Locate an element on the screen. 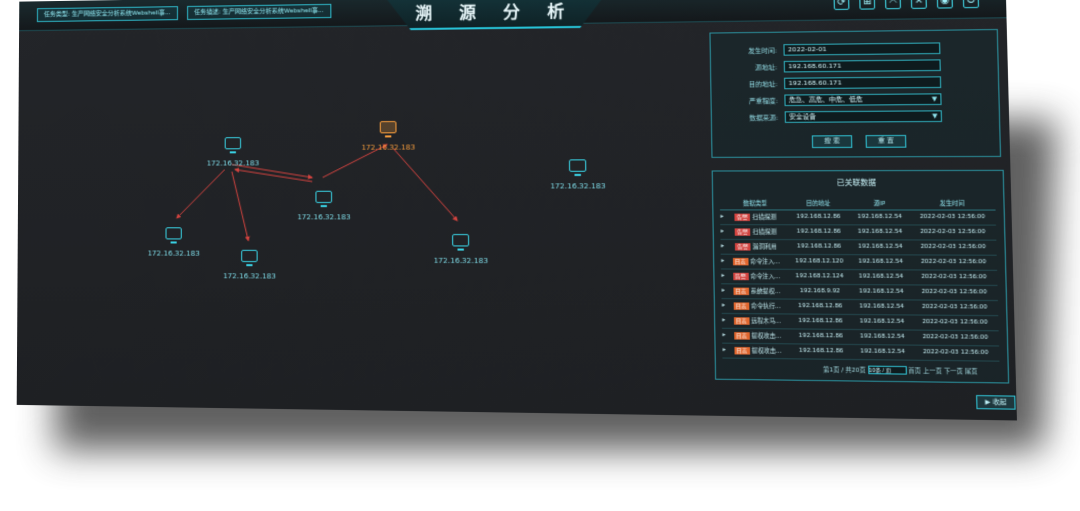  dest-address-input: 192.168.60.171 is located at coordinates (862, 82).